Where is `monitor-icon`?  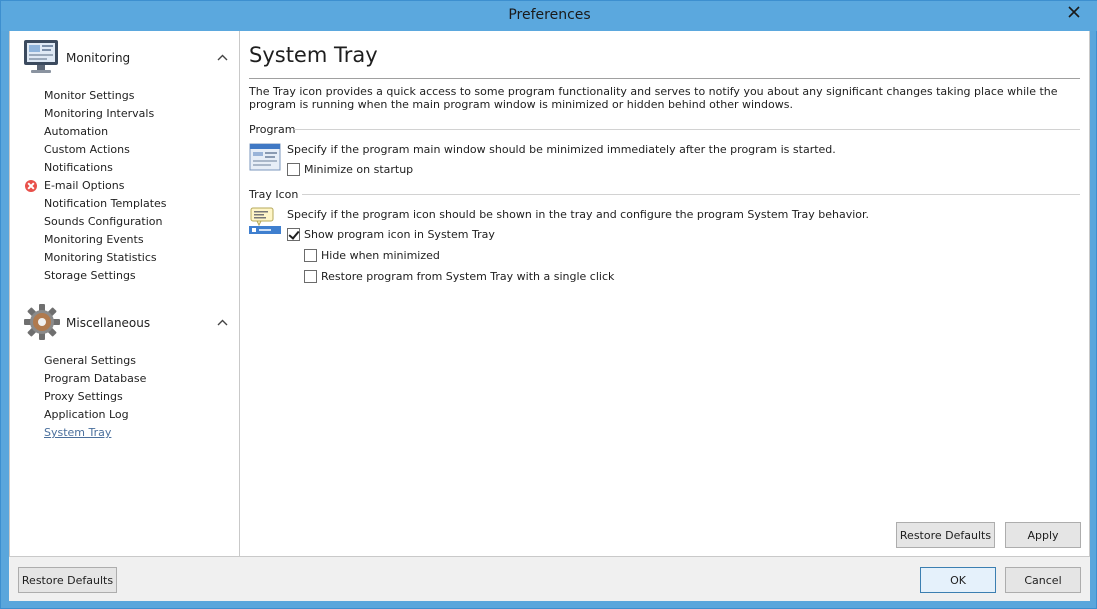
monitor-icon is located at coordinates (41, 56).